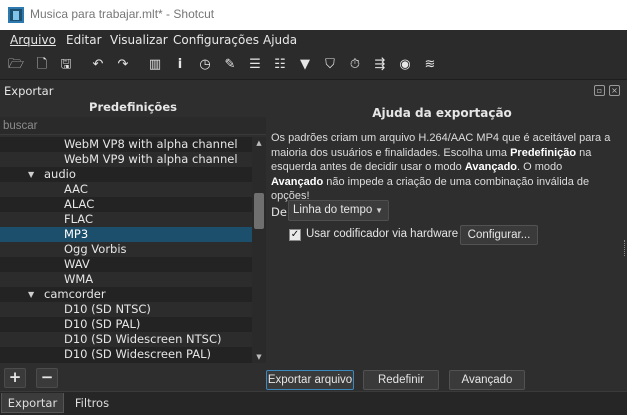 The height and width of the screenshot is (415, 627). Describe the element at coordinates (313, 403) in the screenshot. I see `bottom-tab-bar: Exportar Filtros` at that location.